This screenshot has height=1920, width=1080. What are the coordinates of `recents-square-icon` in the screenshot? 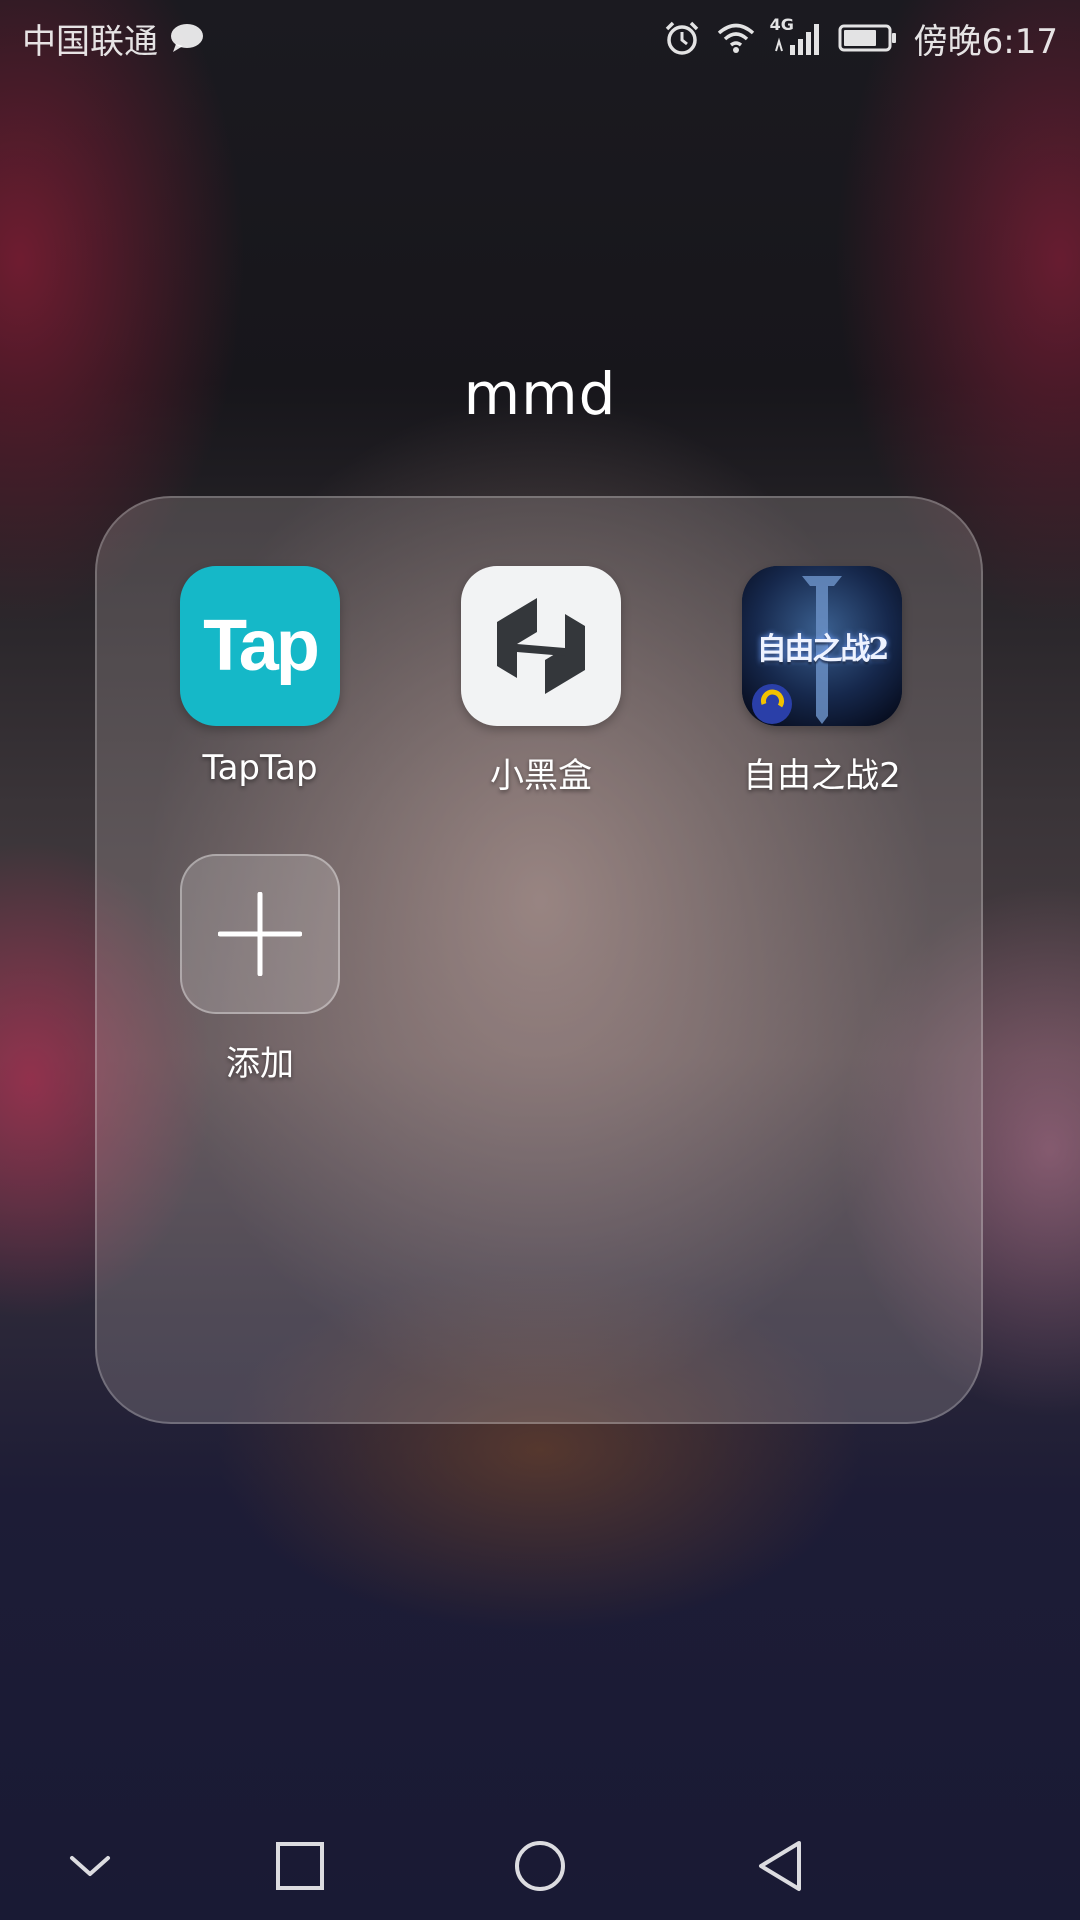 It's located at (300, 1866).